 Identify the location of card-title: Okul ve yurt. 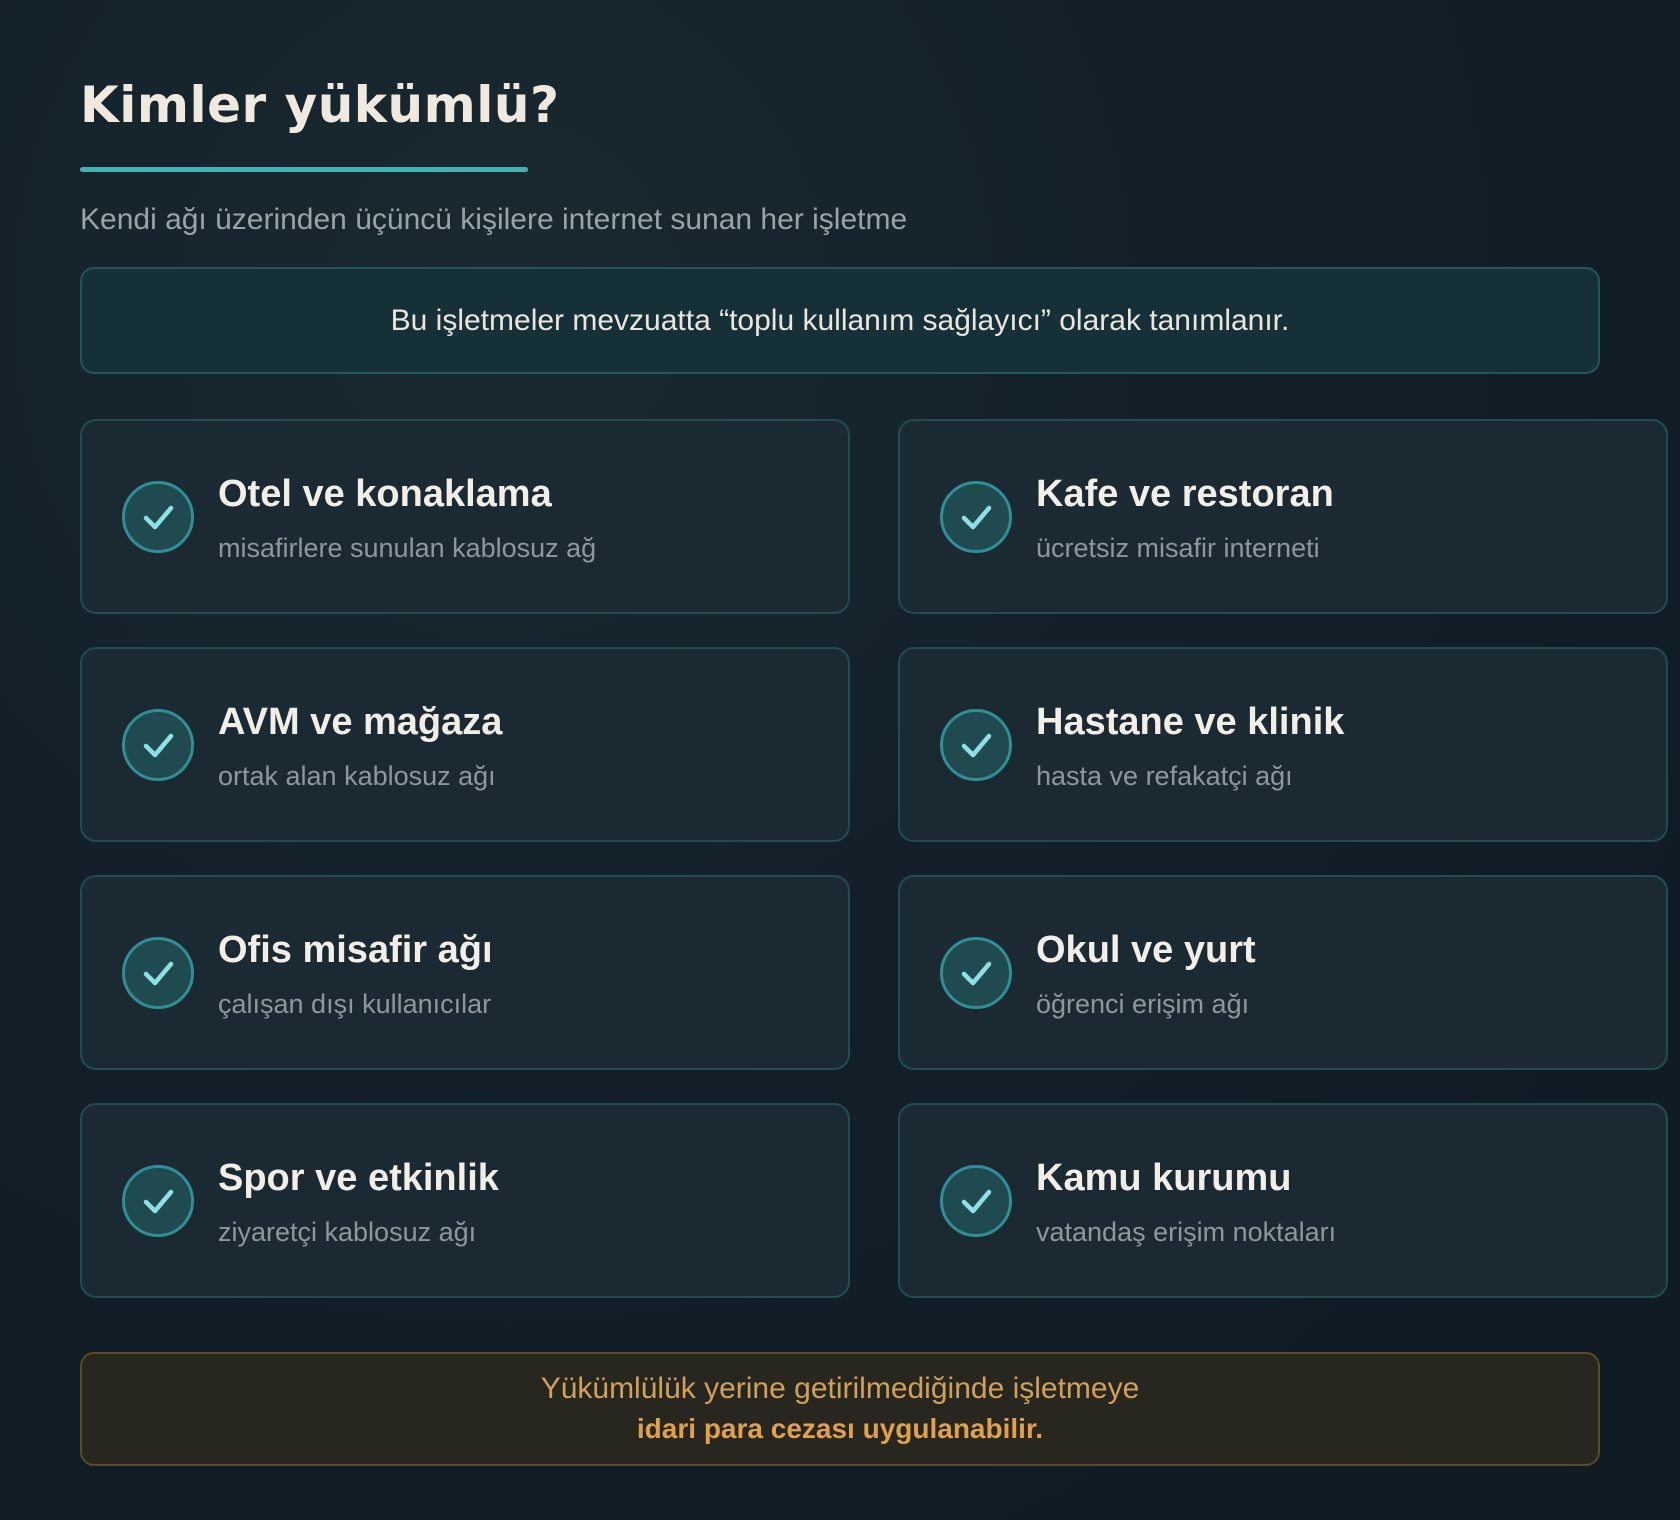
(1146, 950).